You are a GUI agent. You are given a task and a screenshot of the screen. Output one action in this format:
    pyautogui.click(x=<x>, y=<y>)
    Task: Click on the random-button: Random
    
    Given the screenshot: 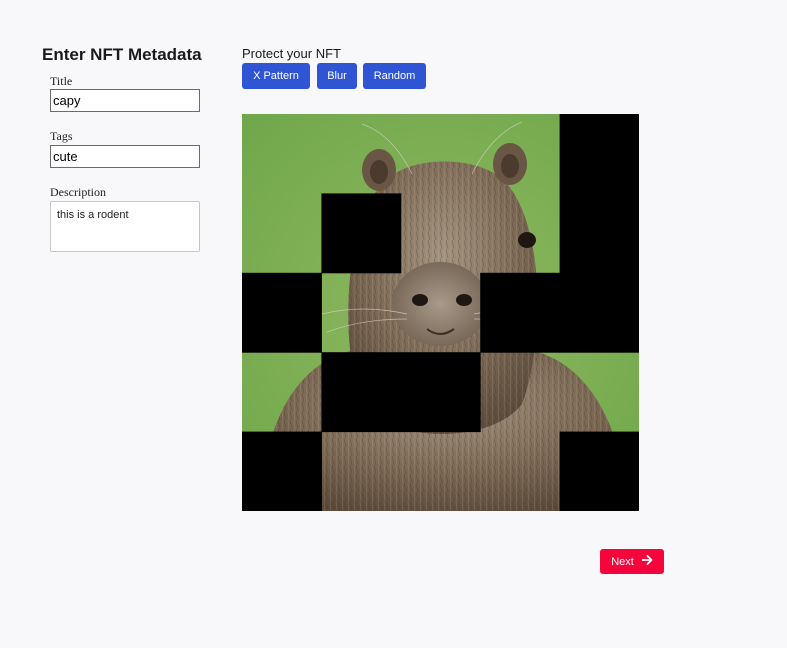 What is the action you would take?
    pyautogui.click(x=394, y=76)
    